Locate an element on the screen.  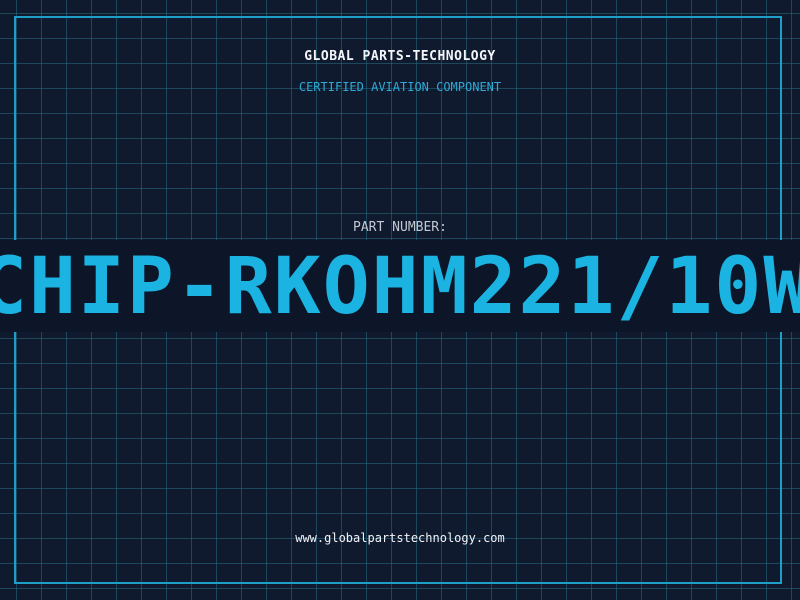
website-url: www.globalpartstechnology.com is located at coordinates (400, 538).